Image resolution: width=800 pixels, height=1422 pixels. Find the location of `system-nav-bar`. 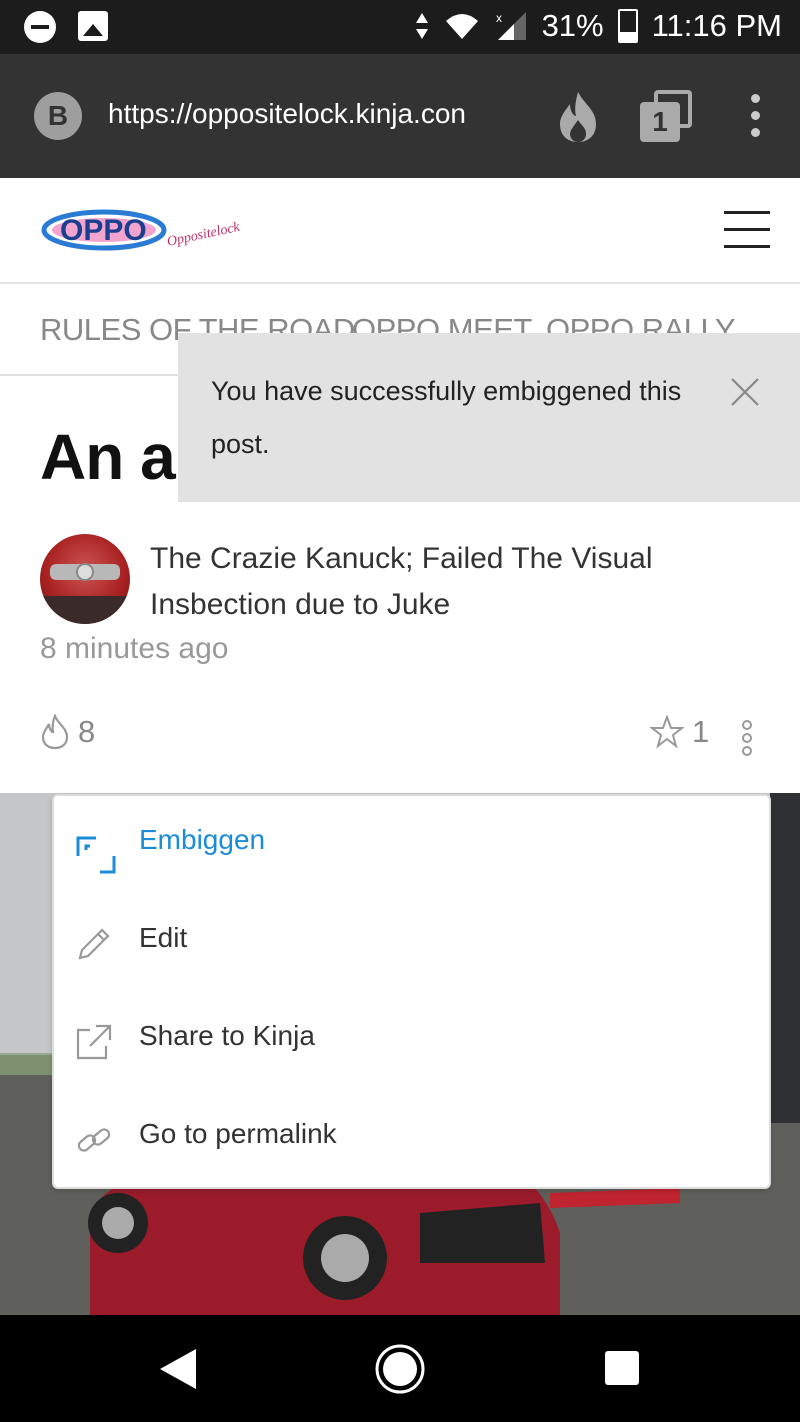

system-nav-bar is located at coordinates (400, 1368).